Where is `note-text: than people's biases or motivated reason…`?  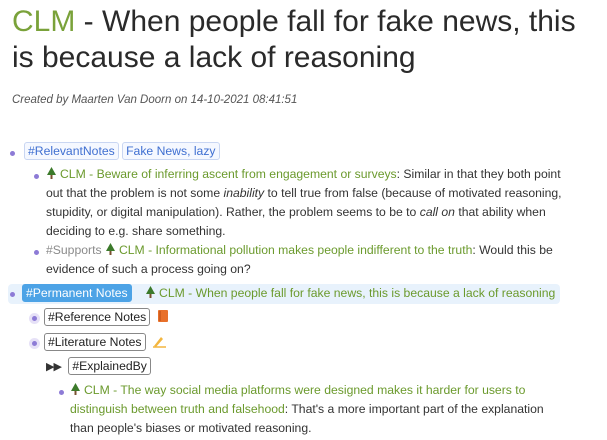
note-text: than people's biases or motivated reason… is located at coordinates (191, 428).